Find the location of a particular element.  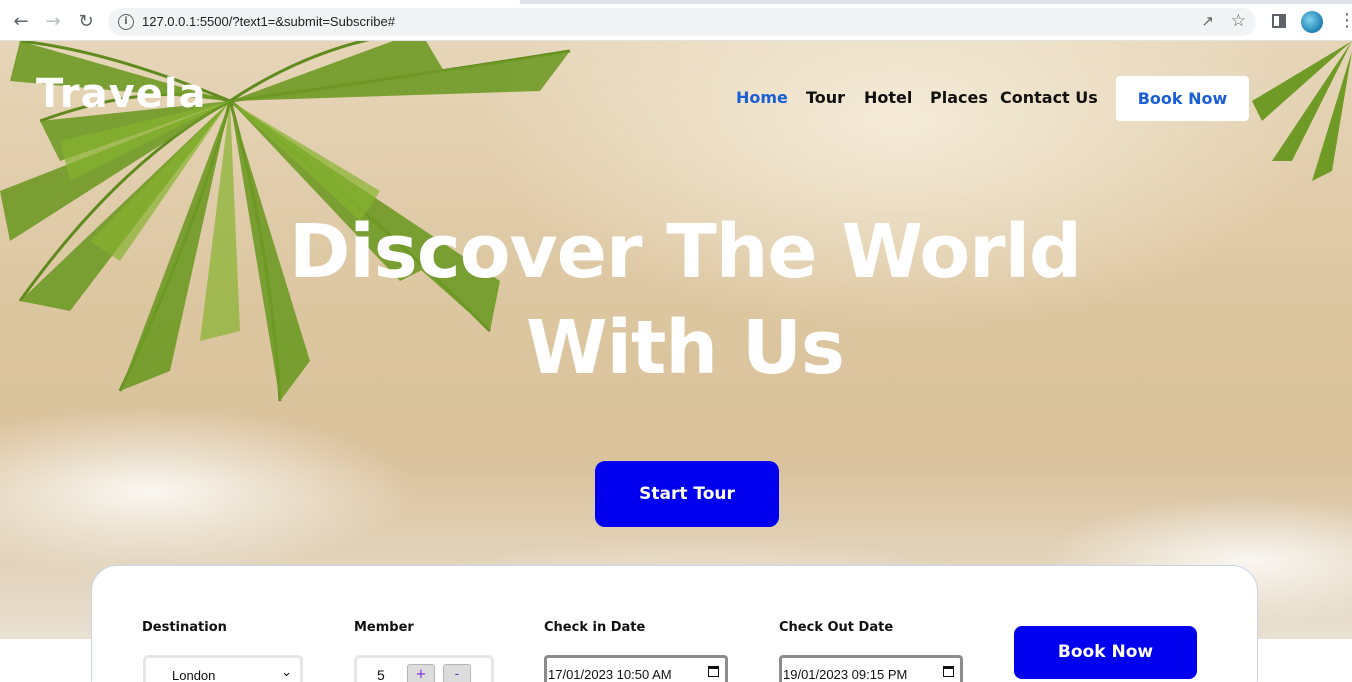

share-icon: ↗ is located at coordinates (1207, 21).